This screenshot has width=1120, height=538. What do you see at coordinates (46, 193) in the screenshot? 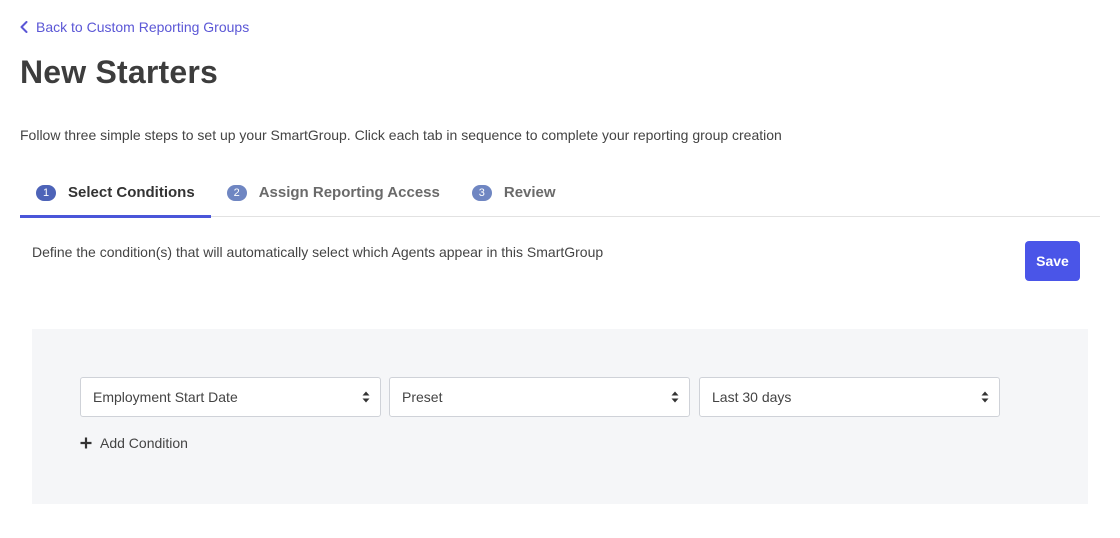
I see `step-number-badge: 1` at bounding box center [46, 193].